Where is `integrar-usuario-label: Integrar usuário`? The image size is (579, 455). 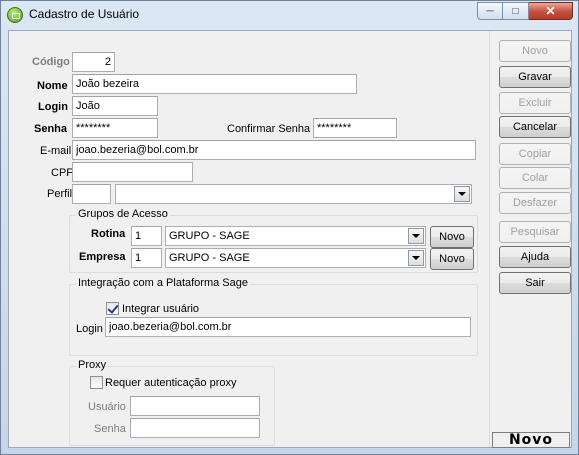
integrar-usuario-label: Integrar usuário is located at coordinates (161, 309).